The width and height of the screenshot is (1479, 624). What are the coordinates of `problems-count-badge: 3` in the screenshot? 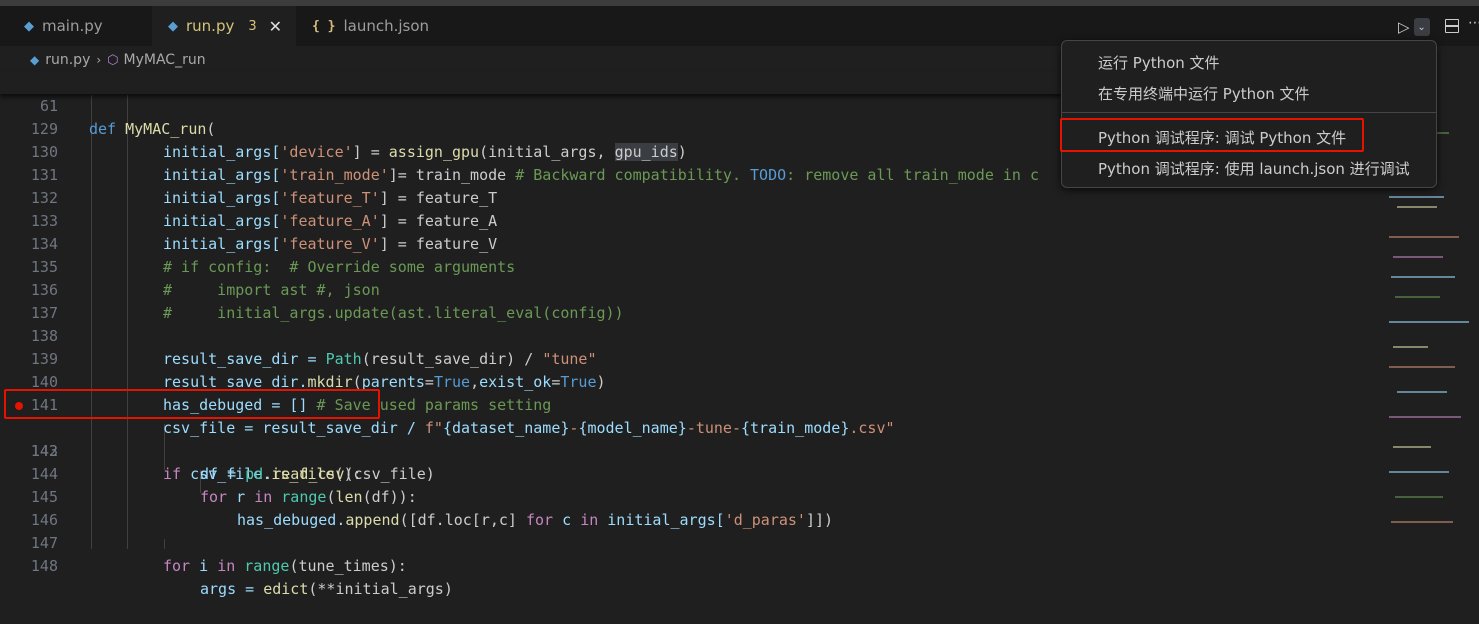 It's located at (252, 26).